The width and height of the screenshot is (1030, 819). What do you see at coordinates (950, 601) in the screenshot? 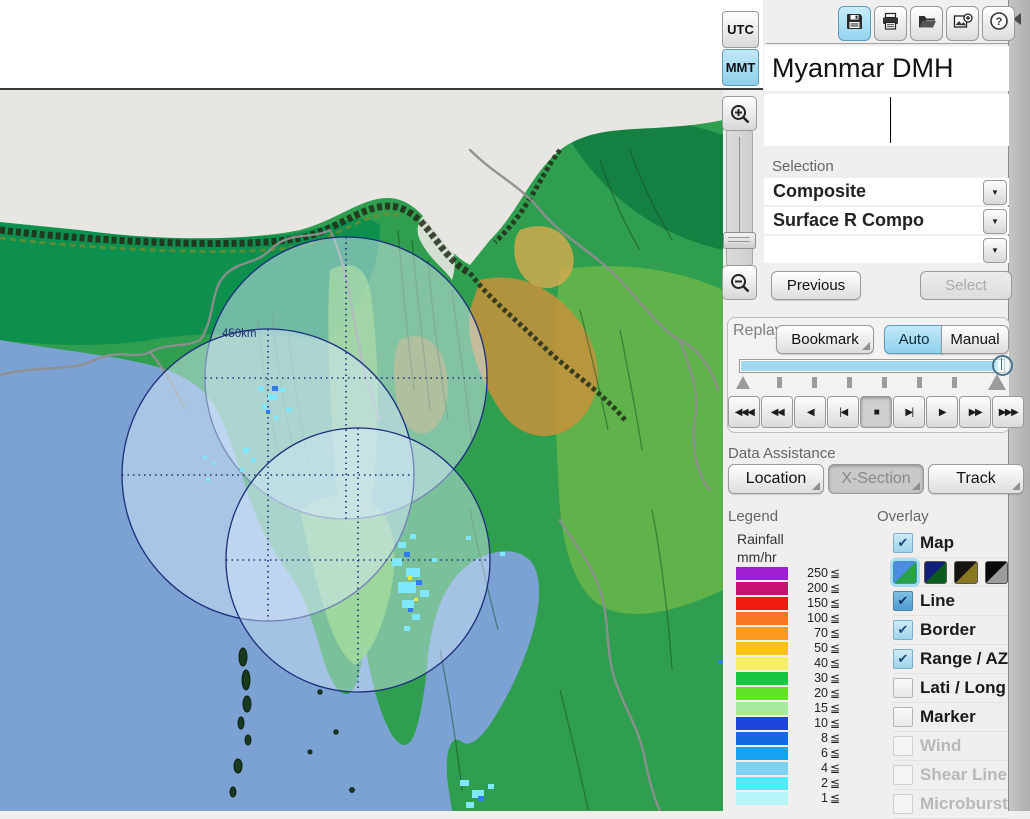
I see `overlay-item-line: ✔ Line` at bounding box center [950, 601].